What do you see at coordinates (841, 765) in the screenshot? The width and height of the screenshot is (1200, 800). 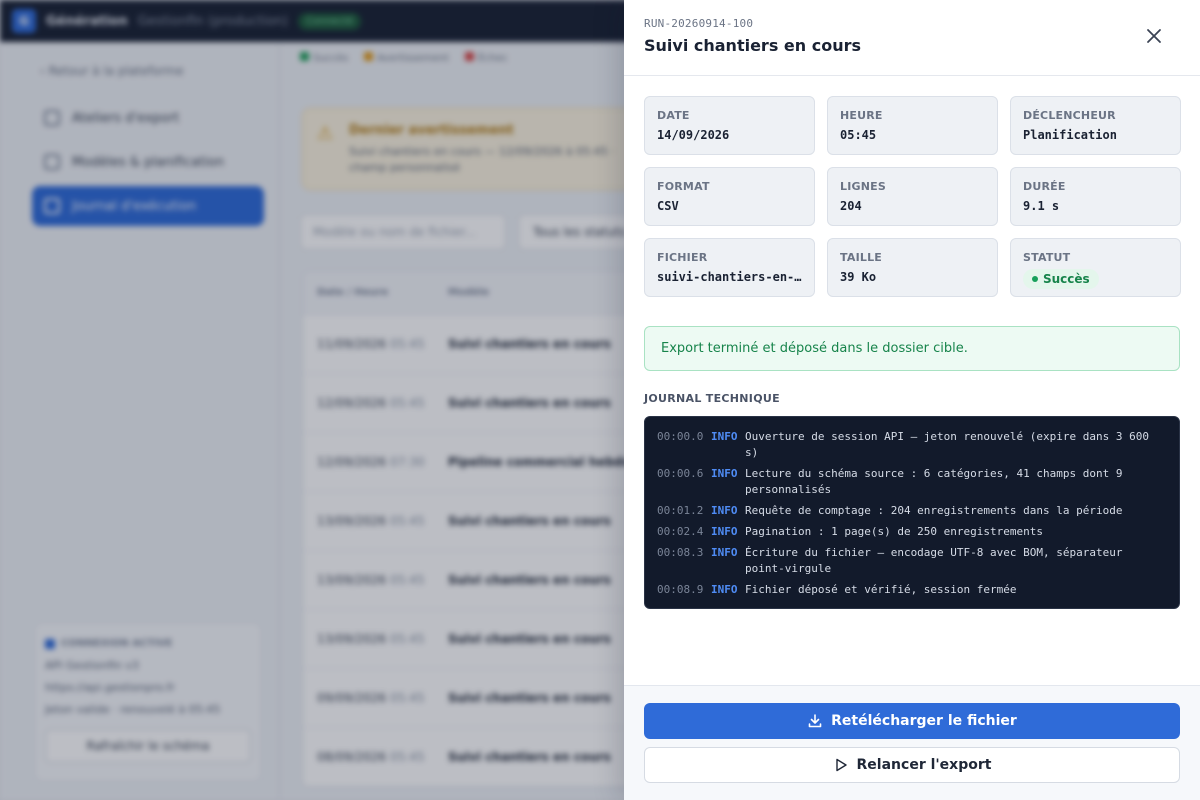 I see `play-icon` at bounding box center [841, 765].